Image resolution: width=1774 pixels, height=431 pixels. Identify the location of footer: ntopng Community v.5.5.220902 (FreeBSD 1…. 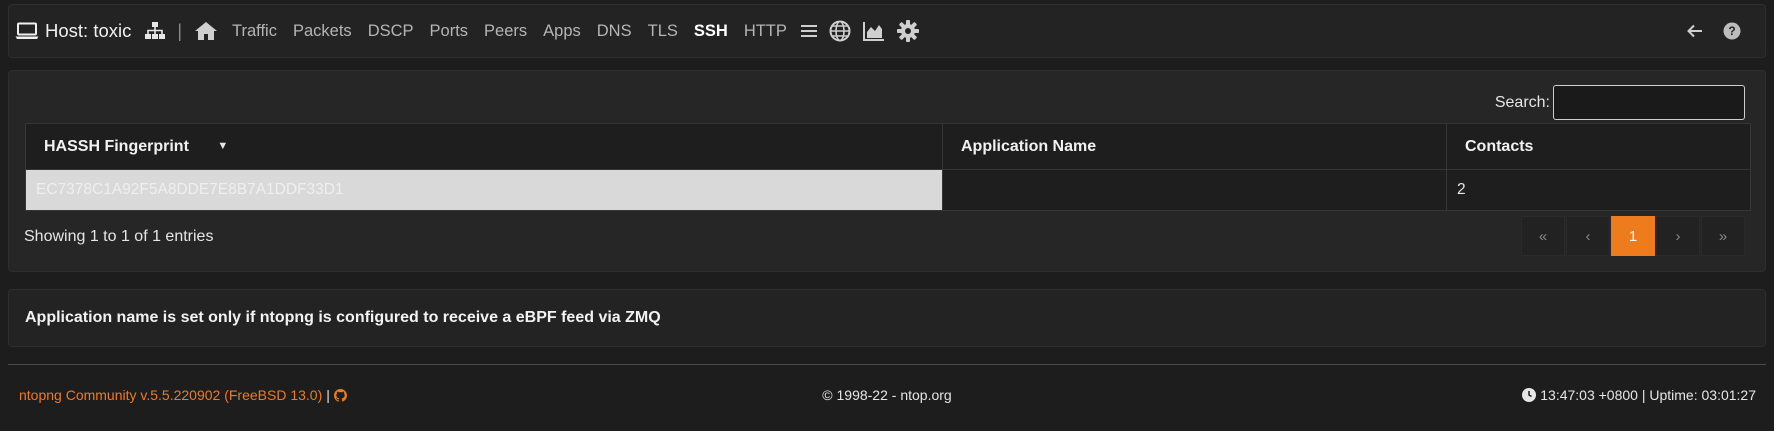
(887, 395).